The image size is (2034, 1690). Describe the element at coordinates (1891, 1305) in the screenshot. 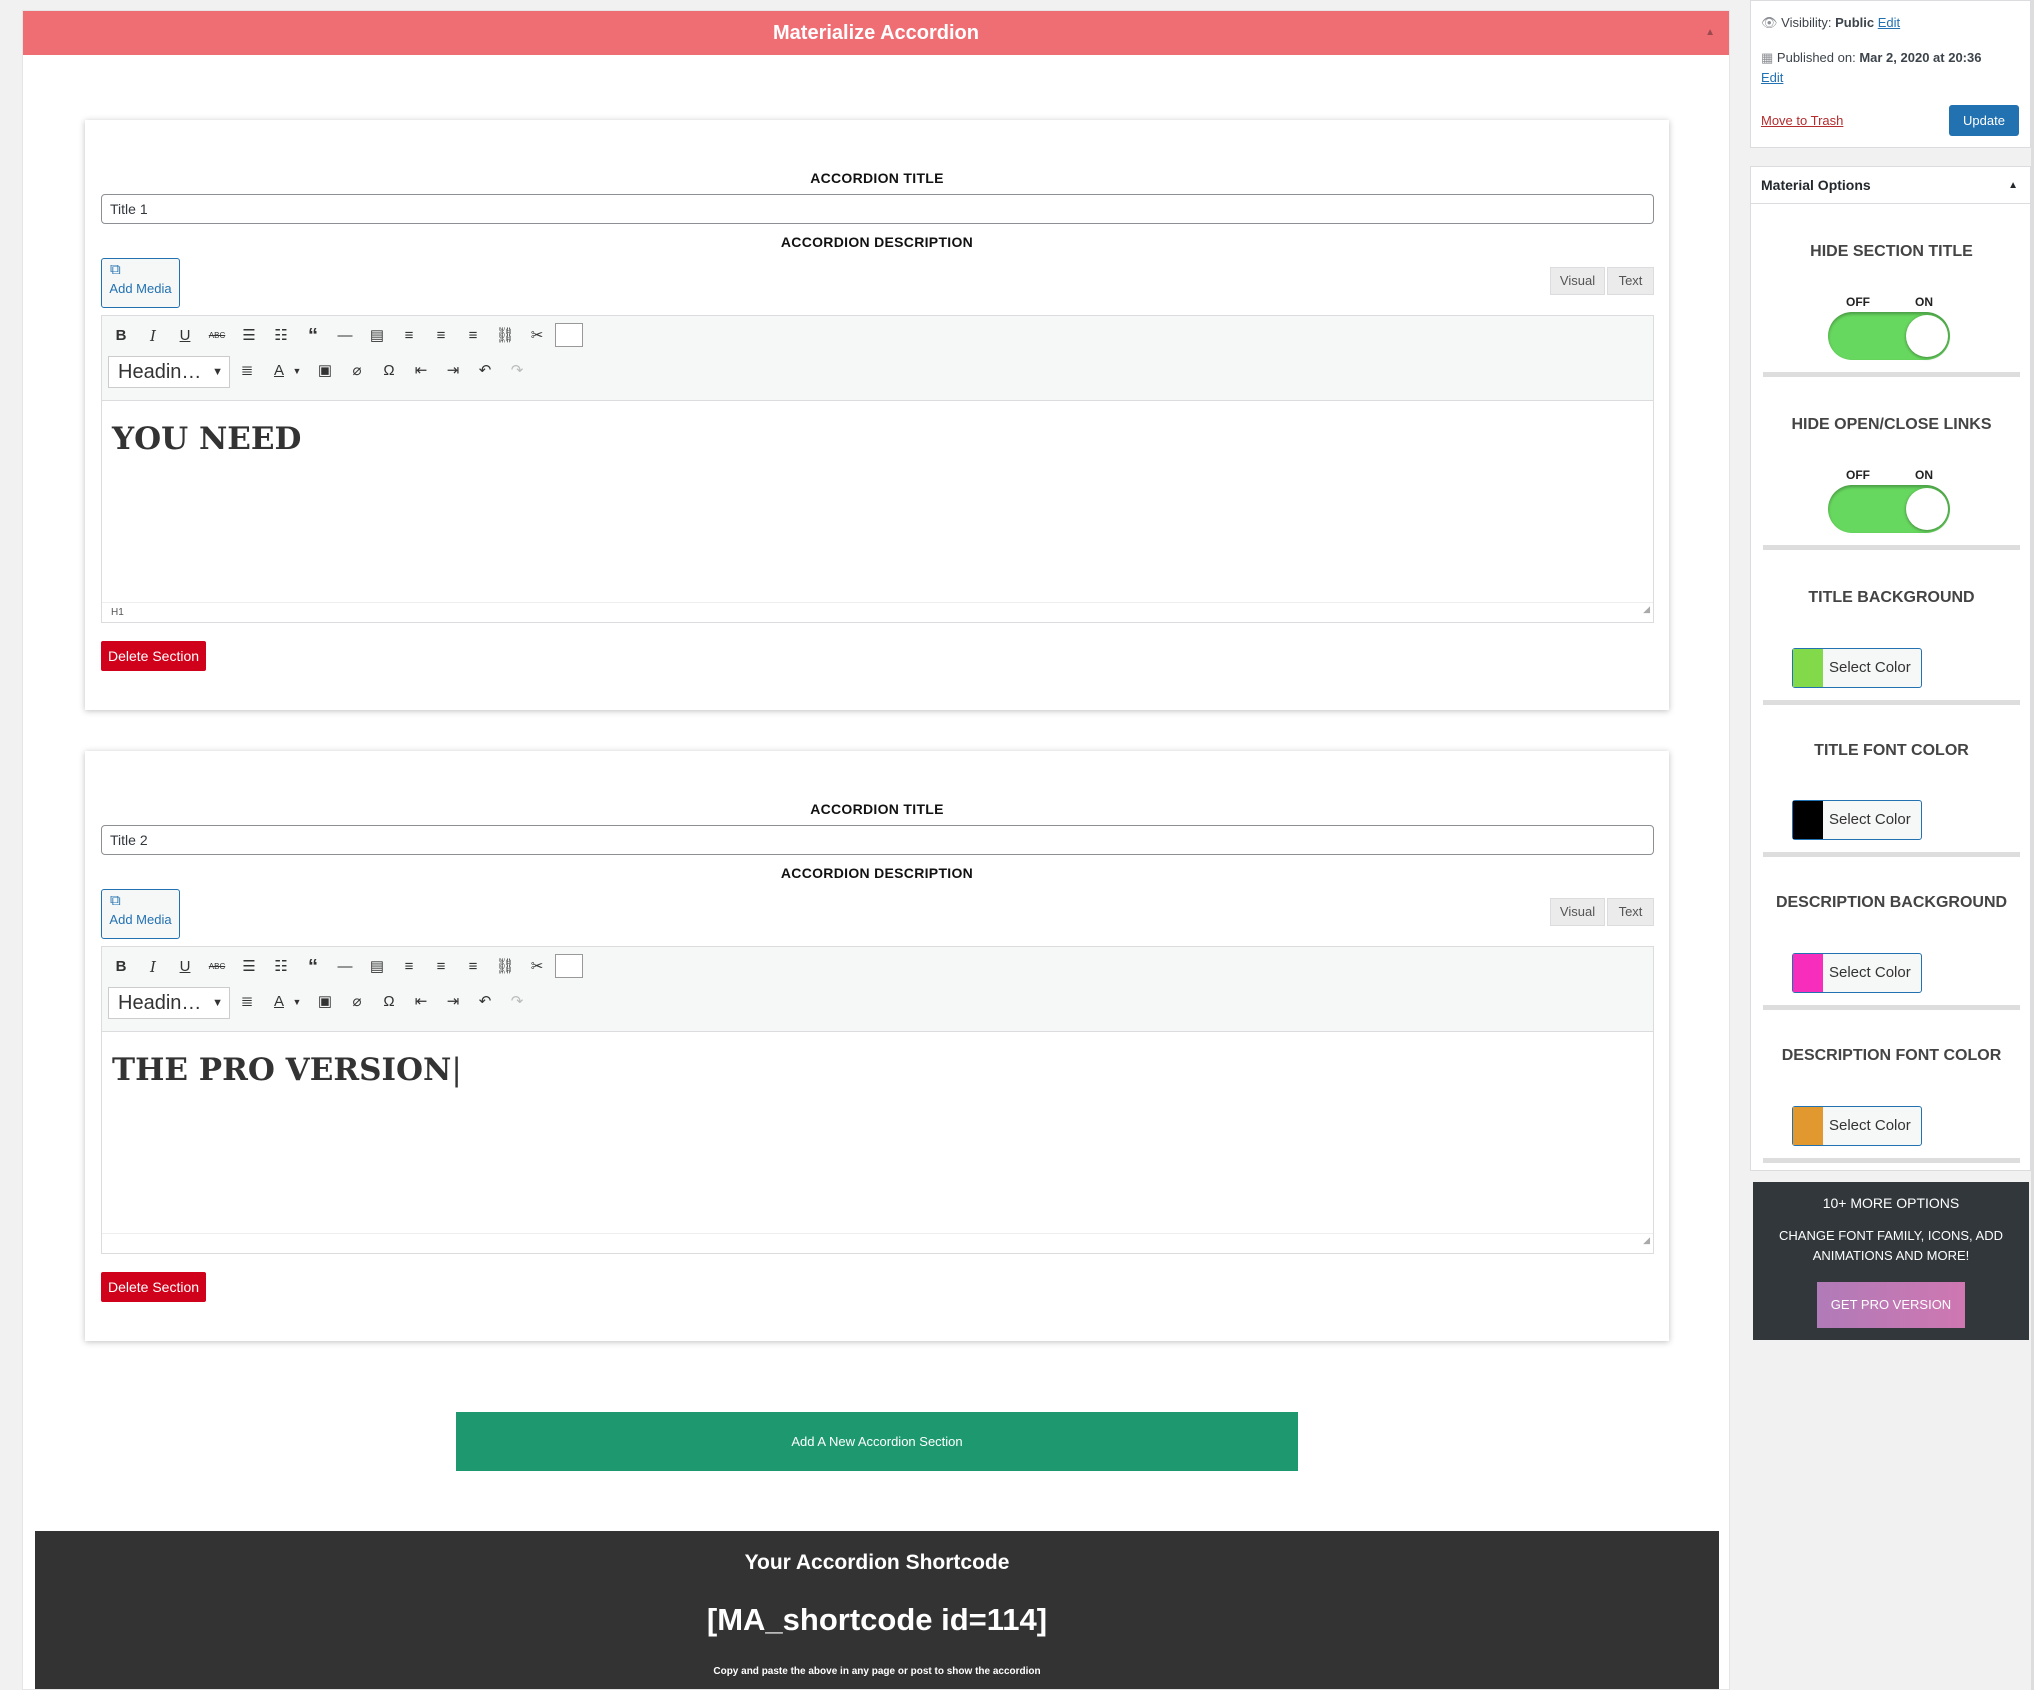

I see `get-pro-version-button: GET PRO VERSION` at that location.